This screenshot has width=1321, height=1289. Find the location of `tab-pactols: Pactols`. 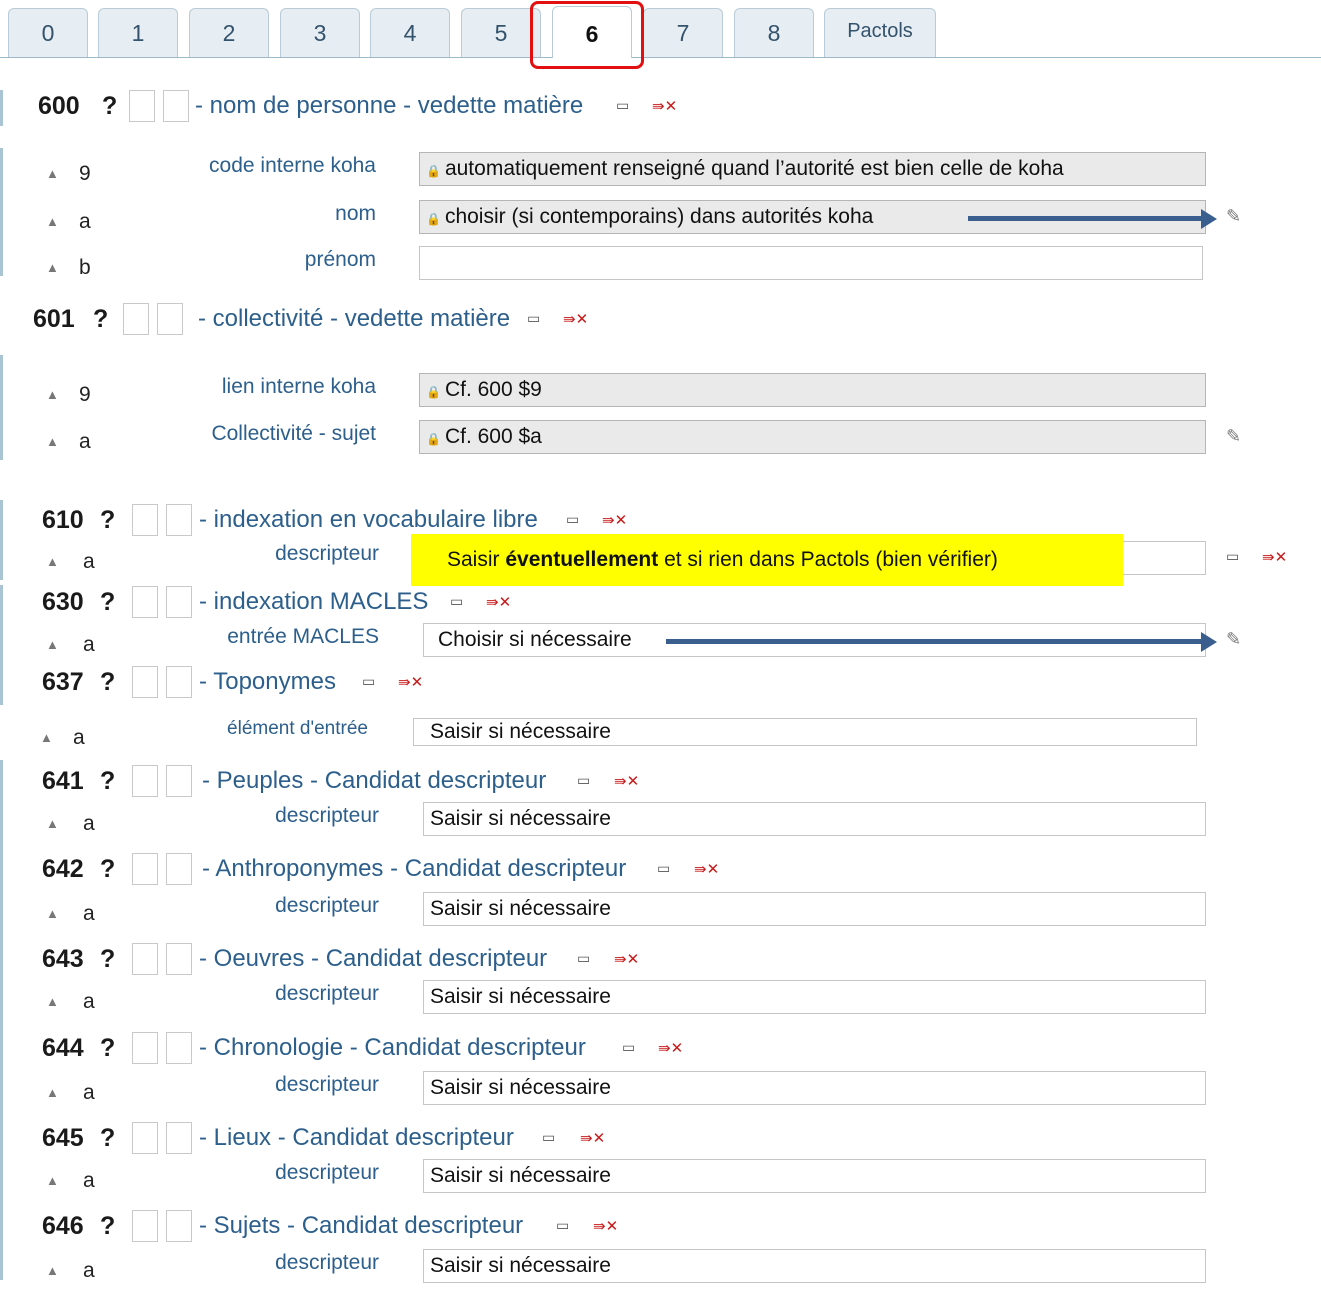

tab-pactols: Pactols is located at coordinates (880, 32).